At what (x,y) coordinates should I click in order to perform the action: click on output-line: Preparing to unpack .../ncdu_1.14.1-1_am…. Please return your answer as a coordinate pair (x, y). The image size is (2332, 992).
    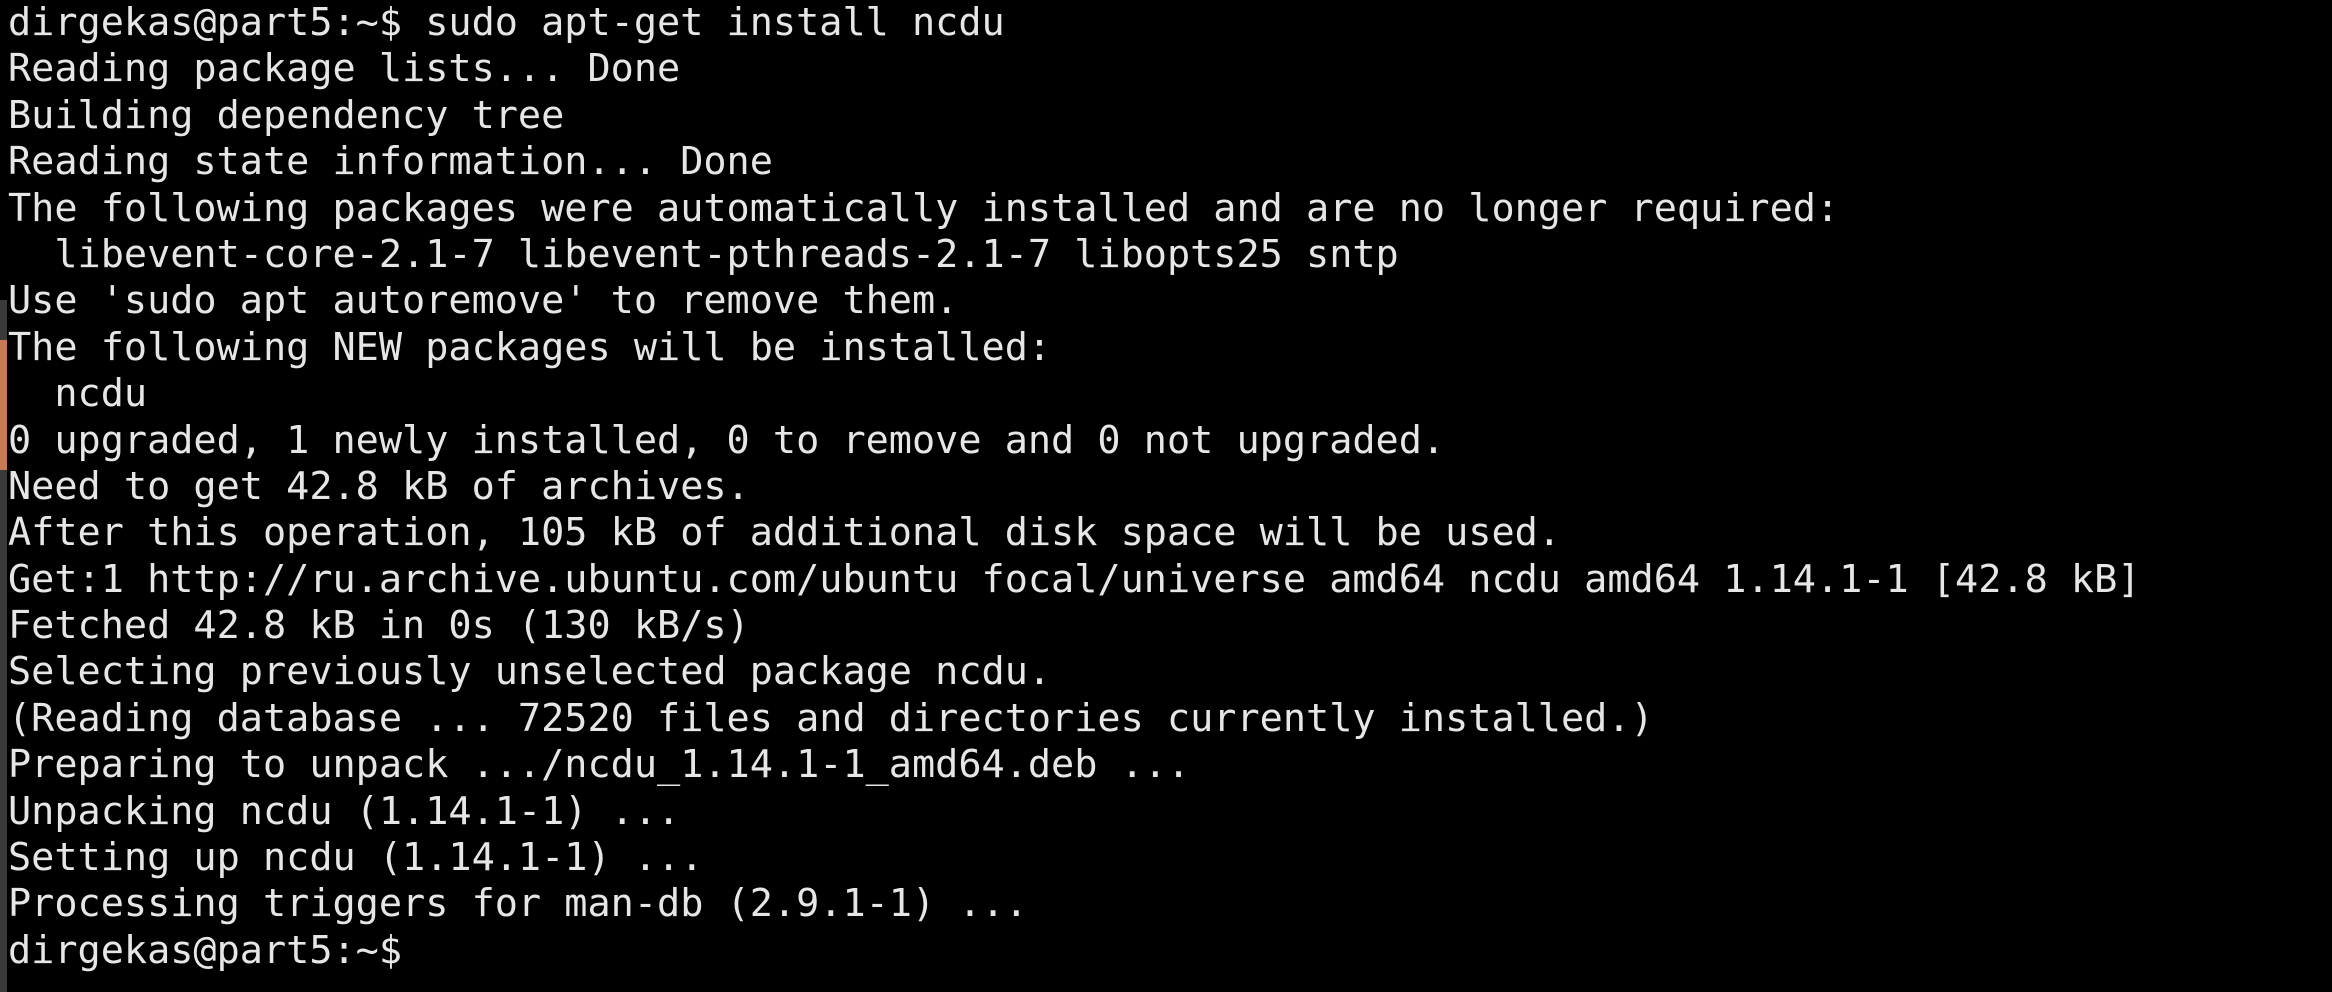
    Looking at the image, I should click on (599, 765).